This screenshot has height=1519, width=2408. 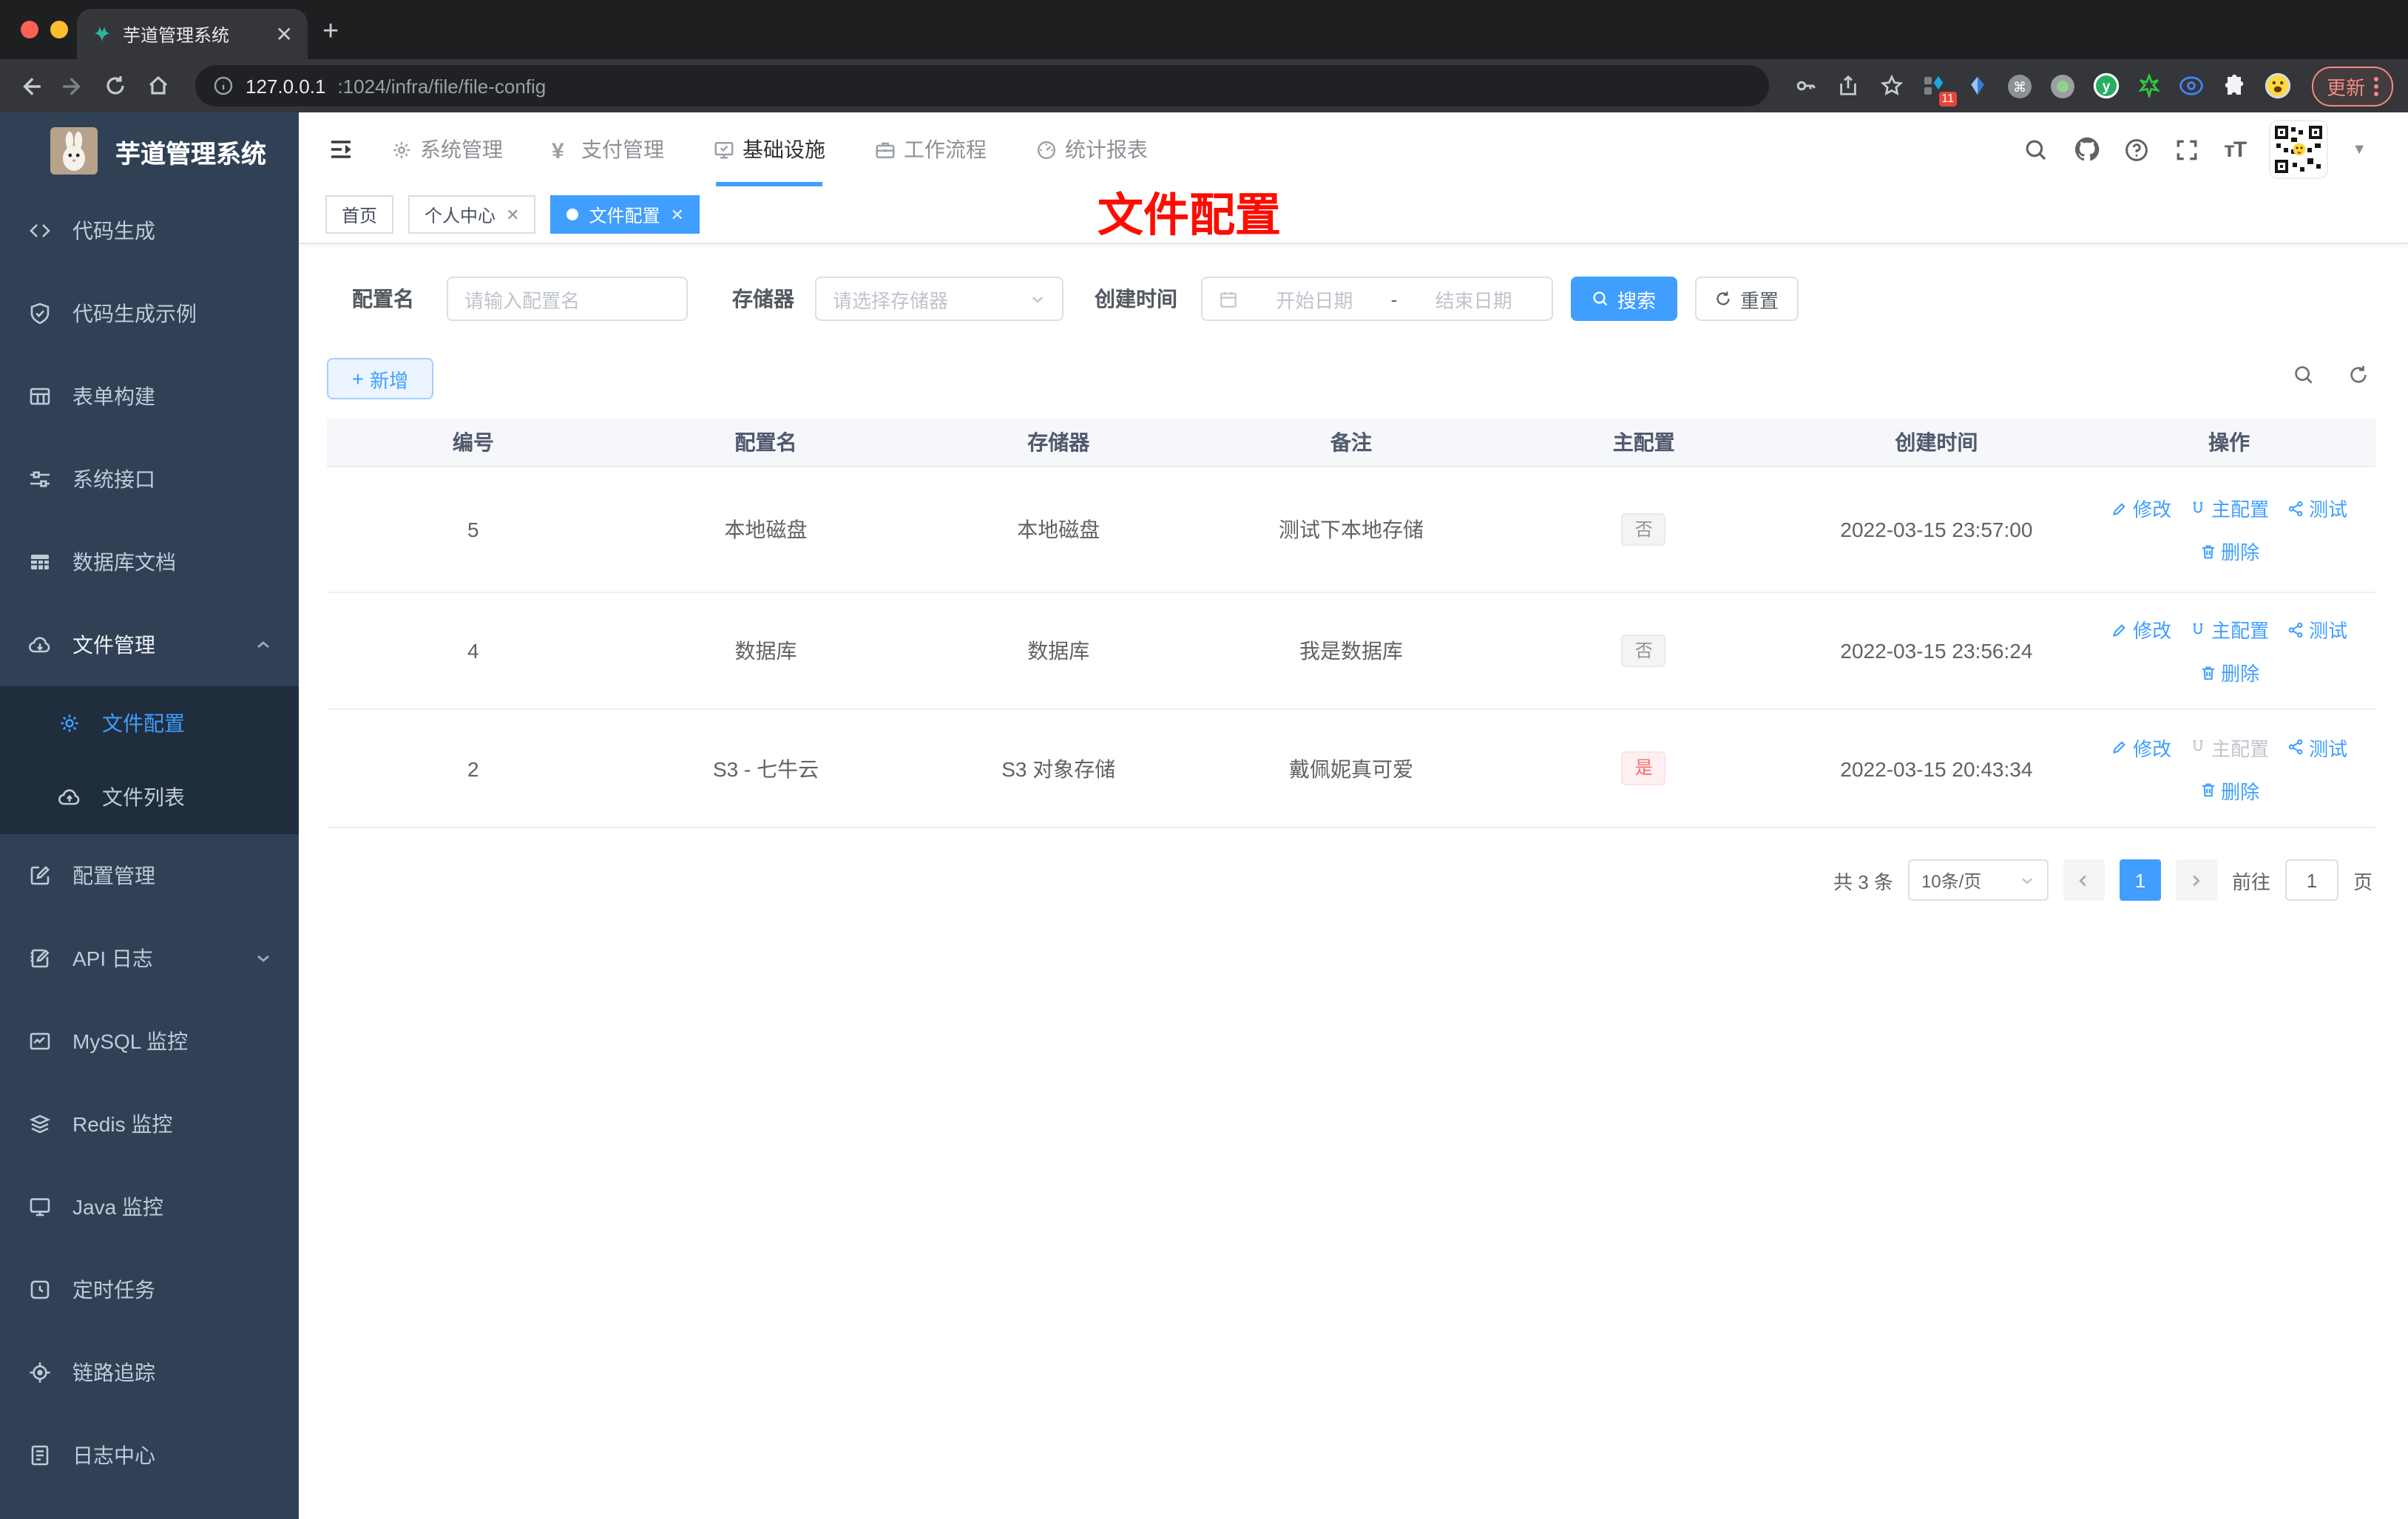 What do you see at coordinates (765, 651) in the screenshot?
I see `cell-name: 数据库` at bounding box center [765, 651].